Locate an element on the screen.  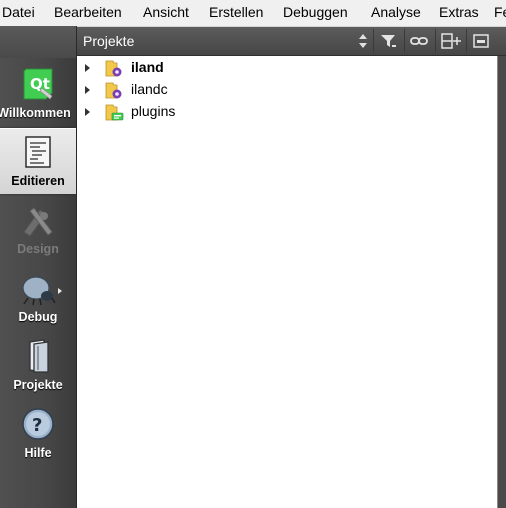
help-icon: ? is located at coordinates (38, 424).